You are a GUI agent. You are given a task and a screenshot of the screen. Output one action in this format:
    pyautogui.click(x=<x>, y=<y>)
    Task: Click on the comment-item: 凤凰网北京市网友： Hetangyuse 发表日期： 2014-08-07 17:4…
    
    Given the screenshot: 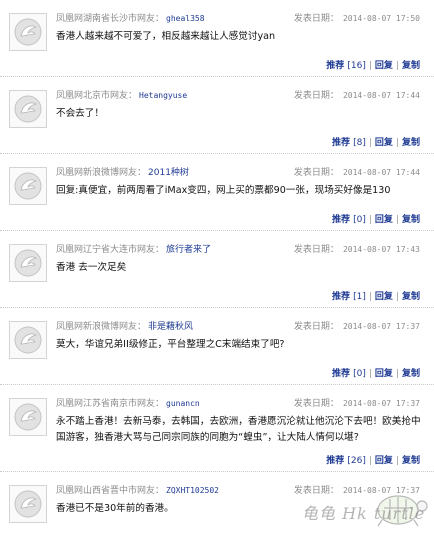 What is the action you would take?
    pyautogui.click(x=217, y=115)
    